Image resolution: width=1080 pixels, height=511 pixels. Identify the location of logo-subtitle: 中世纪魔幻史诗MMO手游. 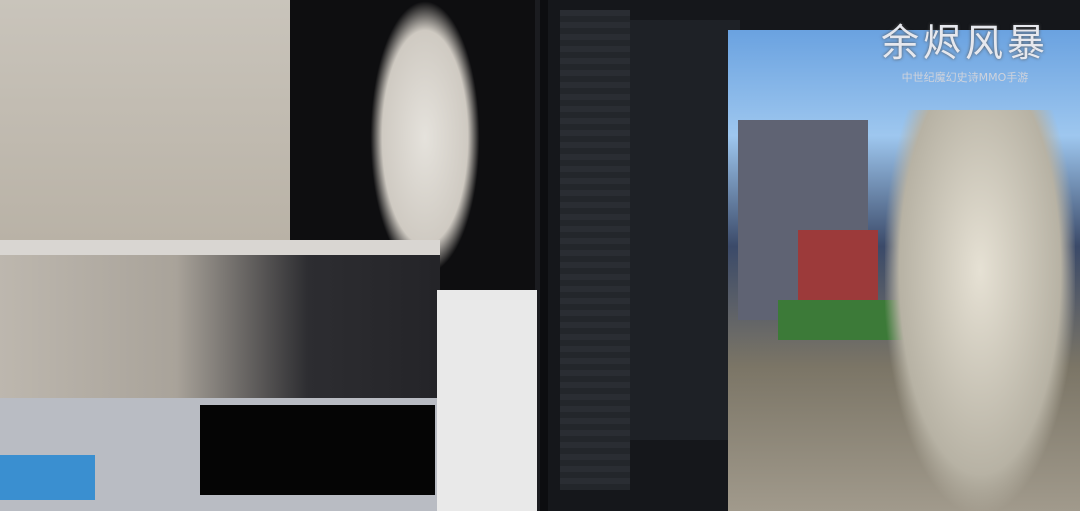
(965, 77).